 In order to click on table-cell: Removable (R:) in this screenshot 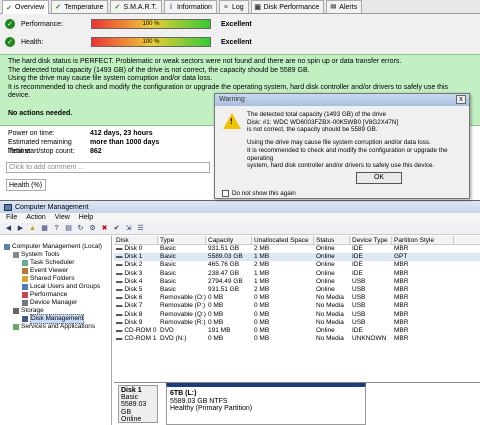, I will do `click(183, 322)`.